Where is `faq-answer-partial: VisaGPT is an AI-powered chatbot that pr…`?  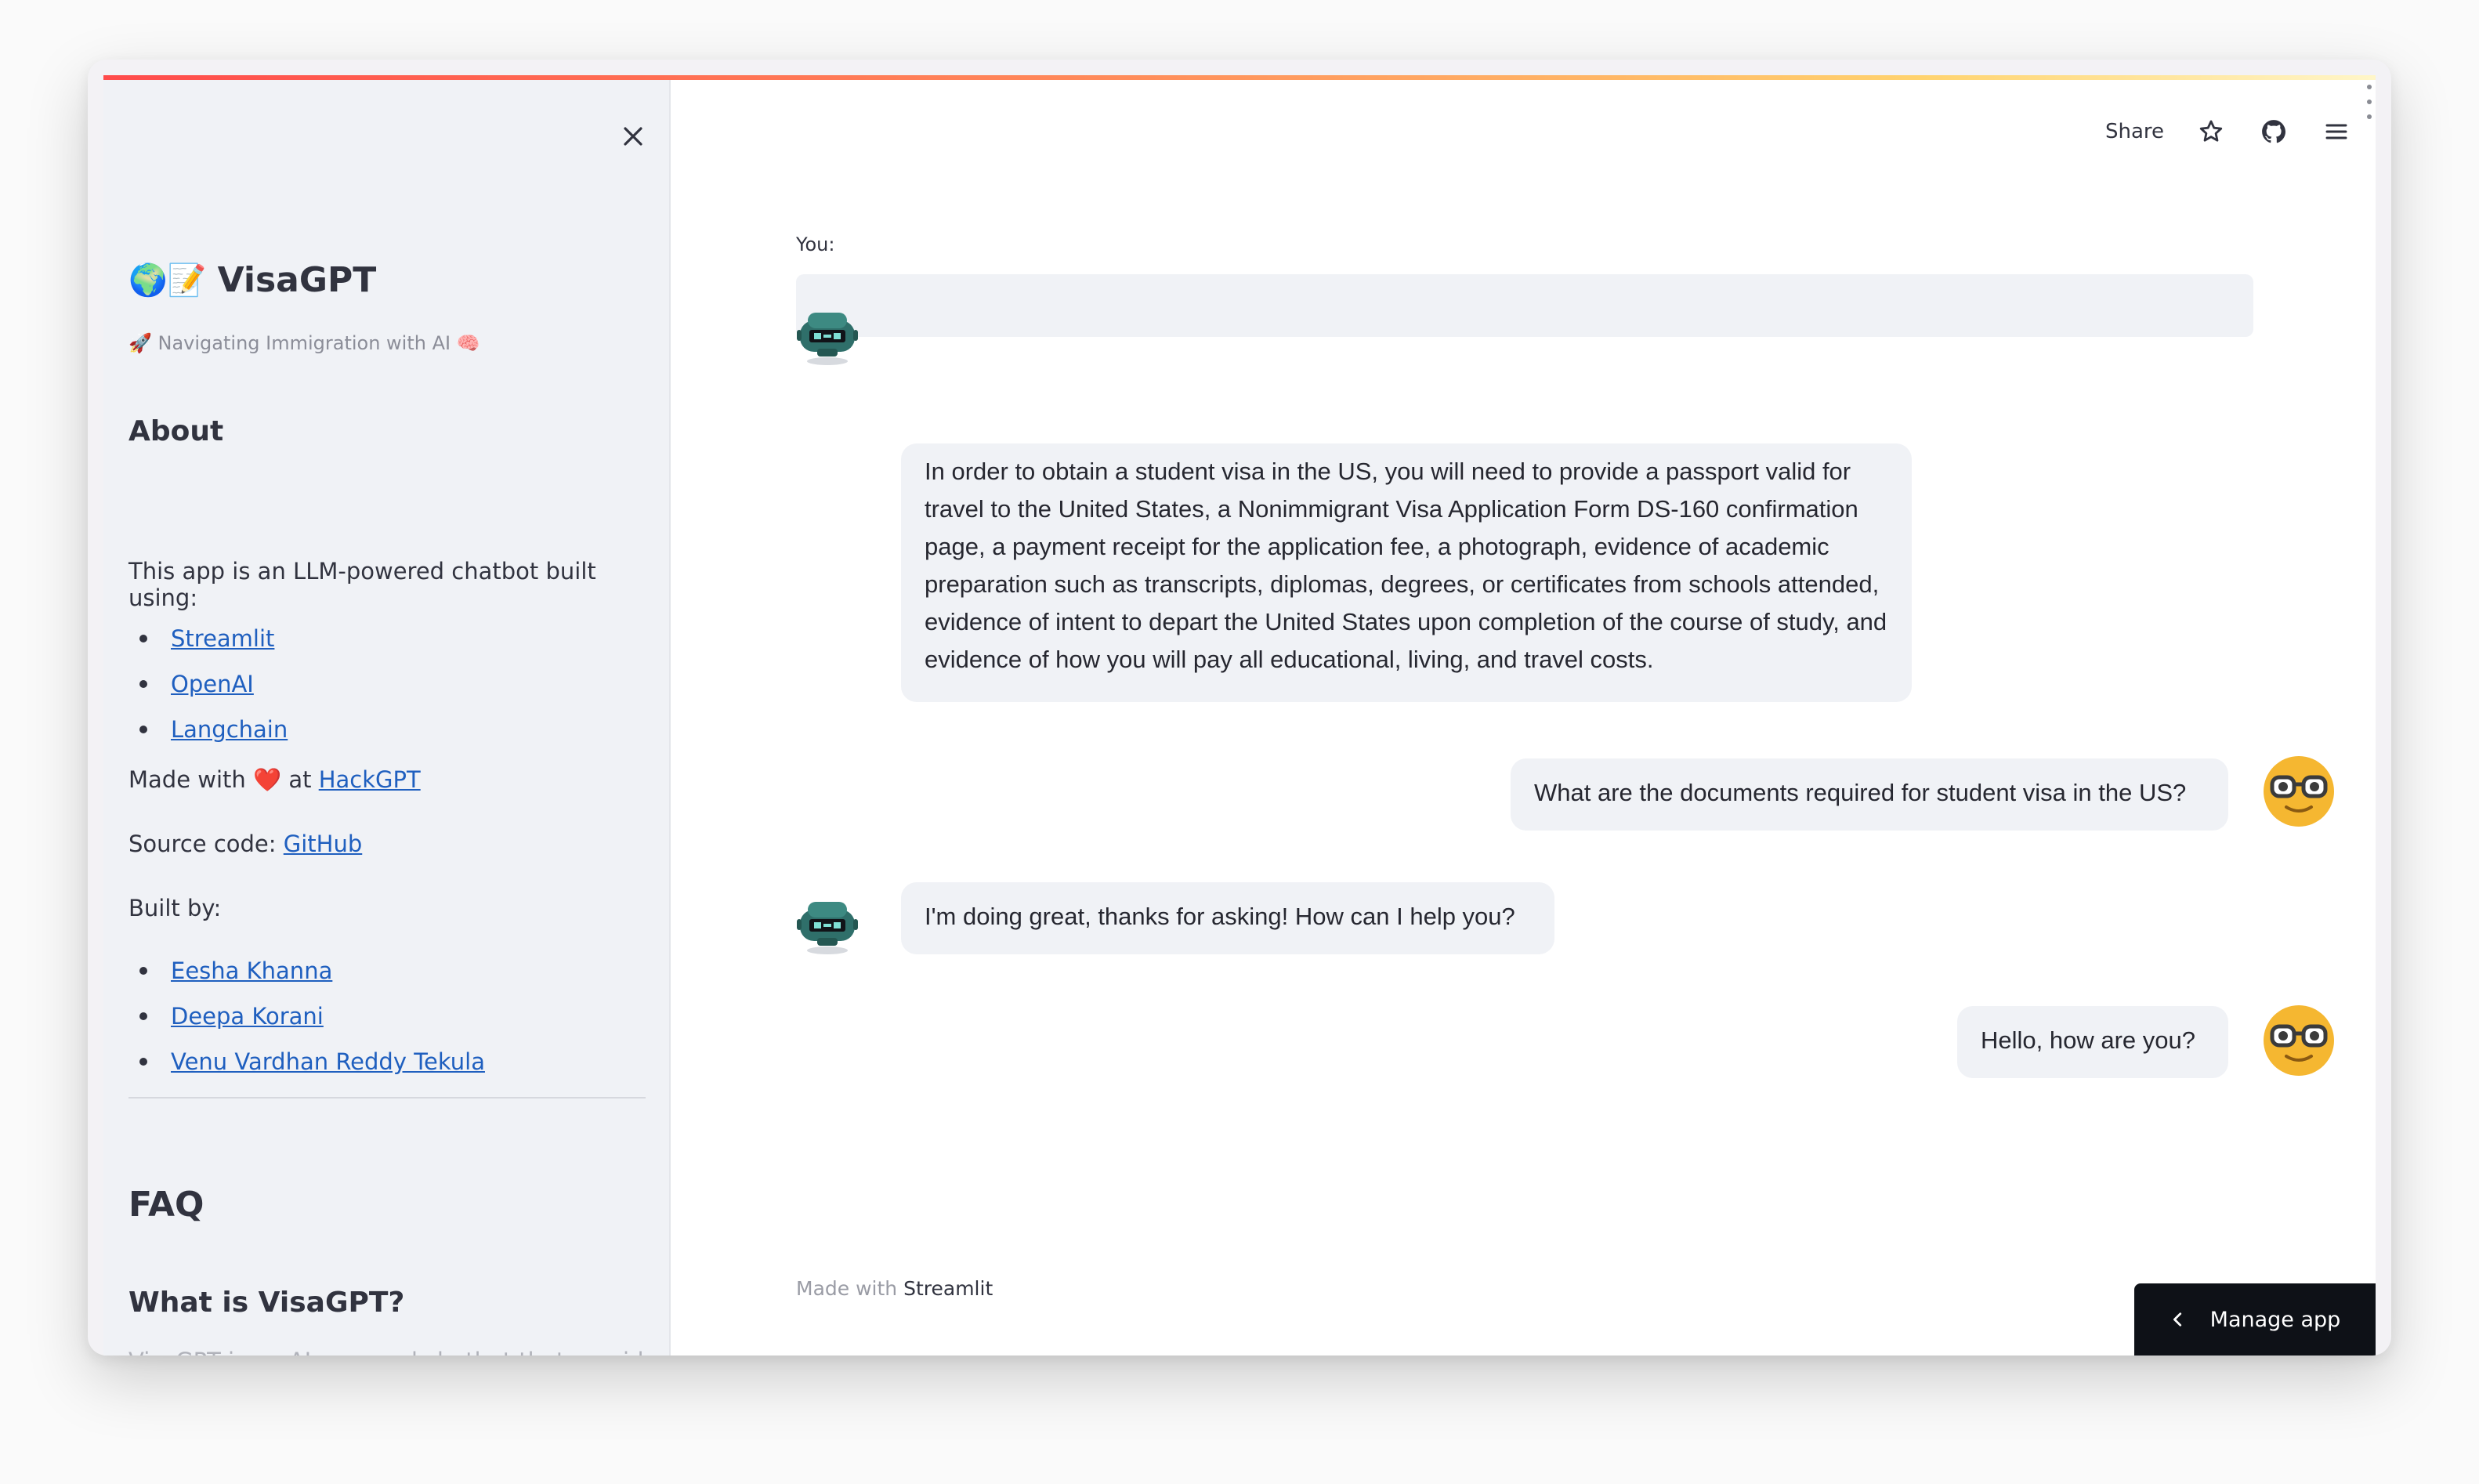
faq-answer-partial: VisaGPT is an AI-powered chatbot that pr… is located at coordinates (399, 1352).